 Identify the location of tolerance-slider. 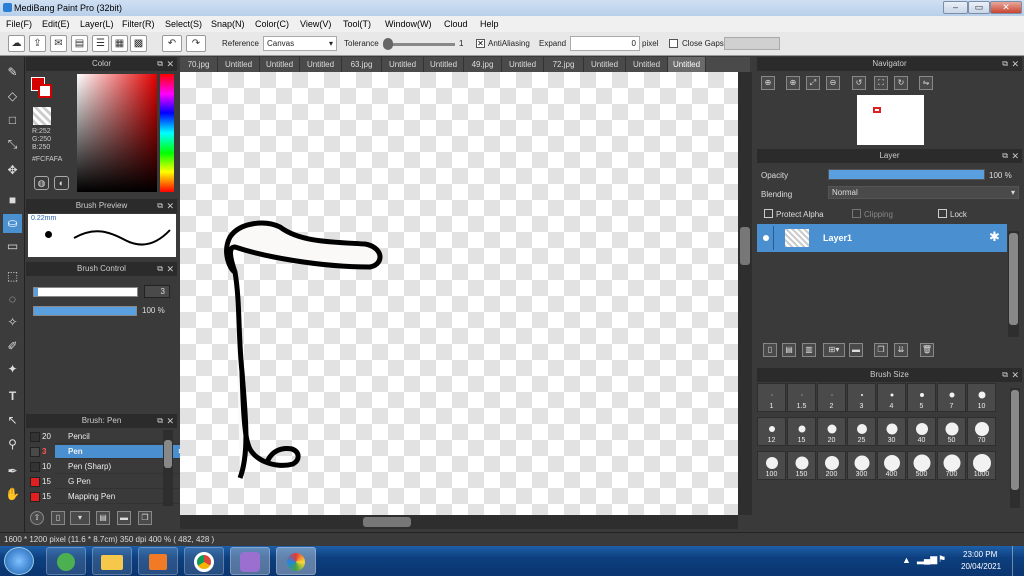
(420, 44).